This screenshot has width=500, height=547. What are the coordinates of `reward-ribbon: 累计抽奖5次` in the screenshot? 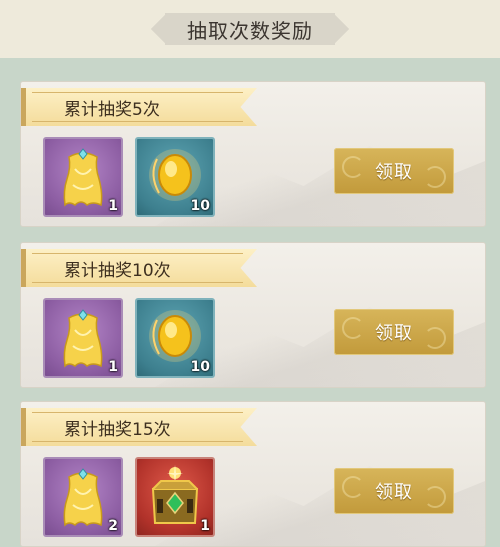 It's located at (139, 107).